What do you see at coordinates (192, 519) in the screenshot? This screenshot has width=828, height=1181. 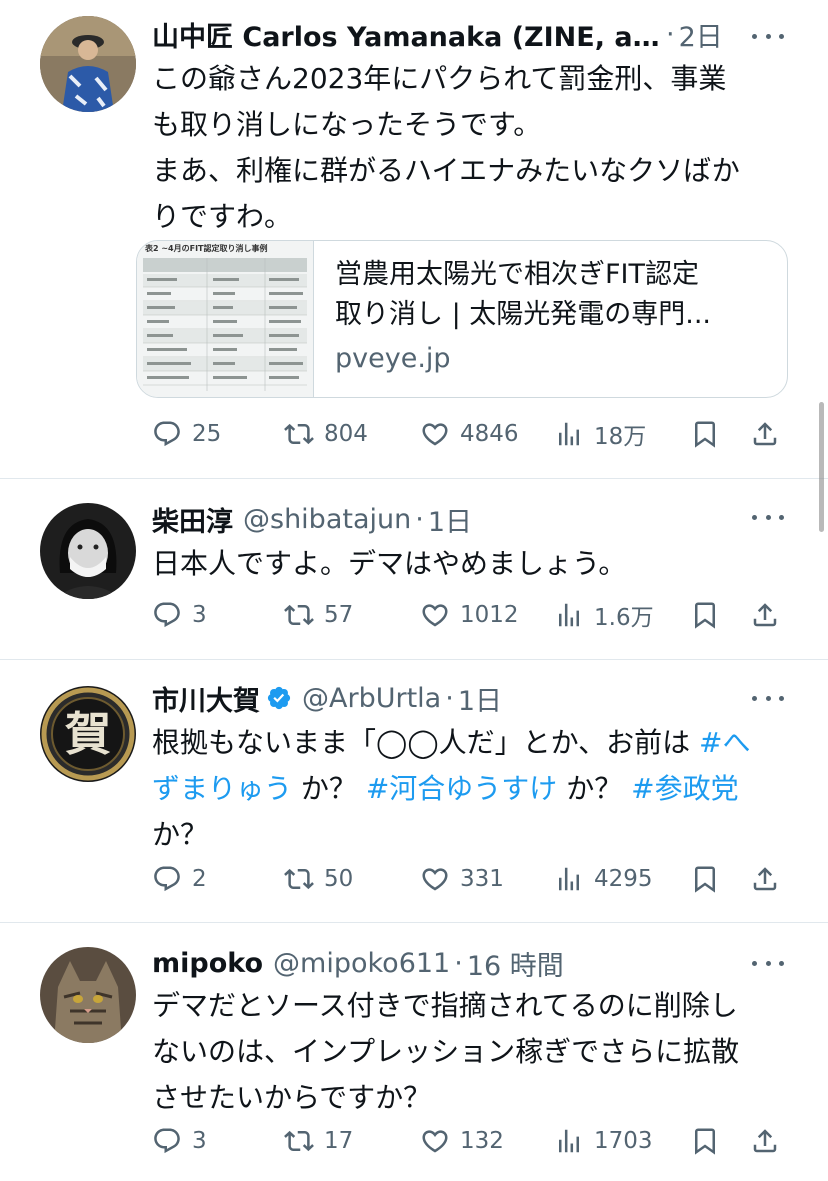 I see `display-name: 柴田淳` at bounding box center [192, 519].